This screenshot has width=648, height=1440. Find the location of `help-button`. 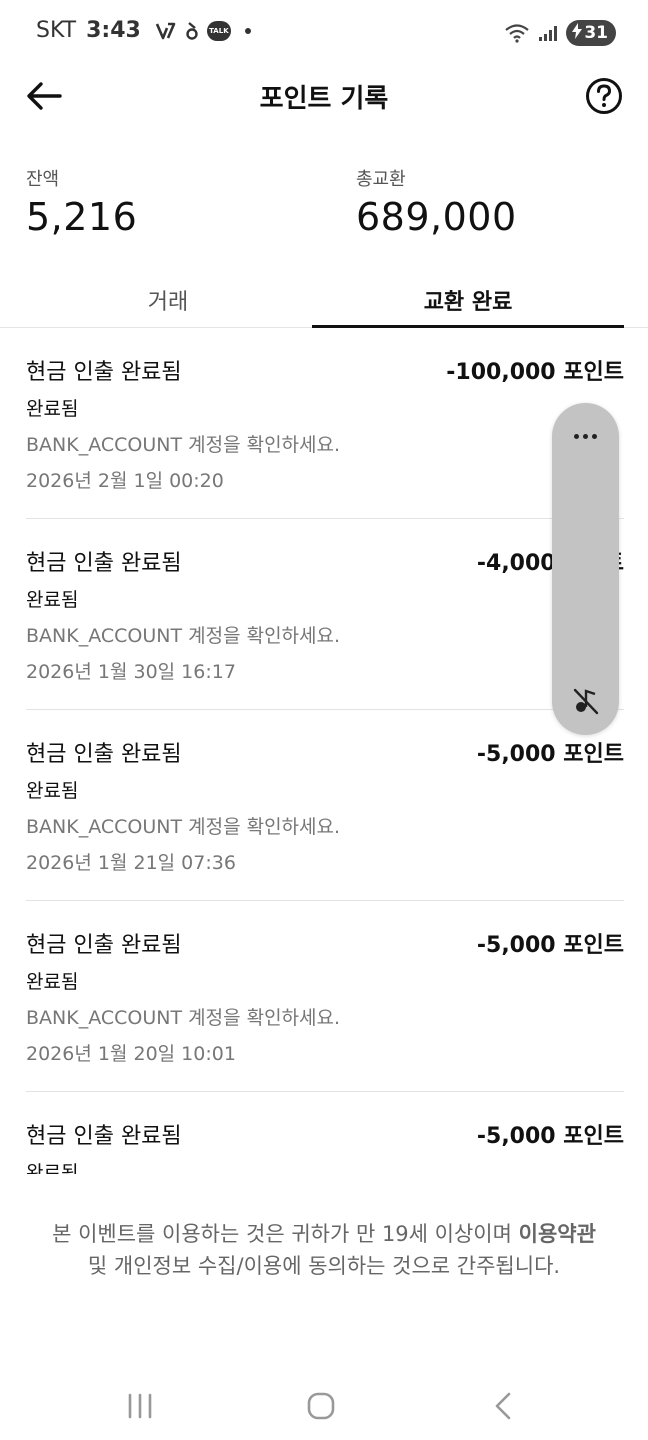

help-button is located at coordinates (604, 96).